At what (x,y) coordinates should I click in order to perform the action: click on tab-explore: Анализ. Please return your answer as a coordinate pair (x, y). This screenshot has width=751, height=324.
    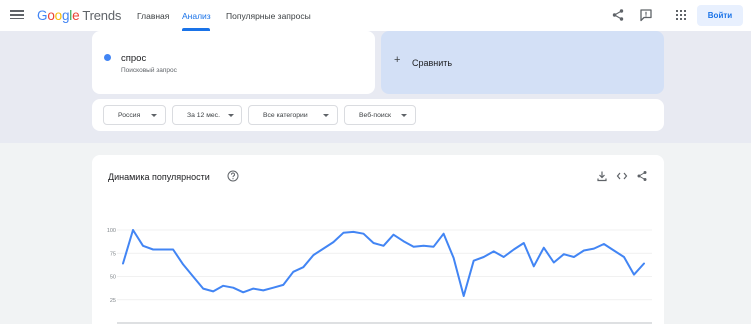
    Looking at the image, I should click on (196, 16).